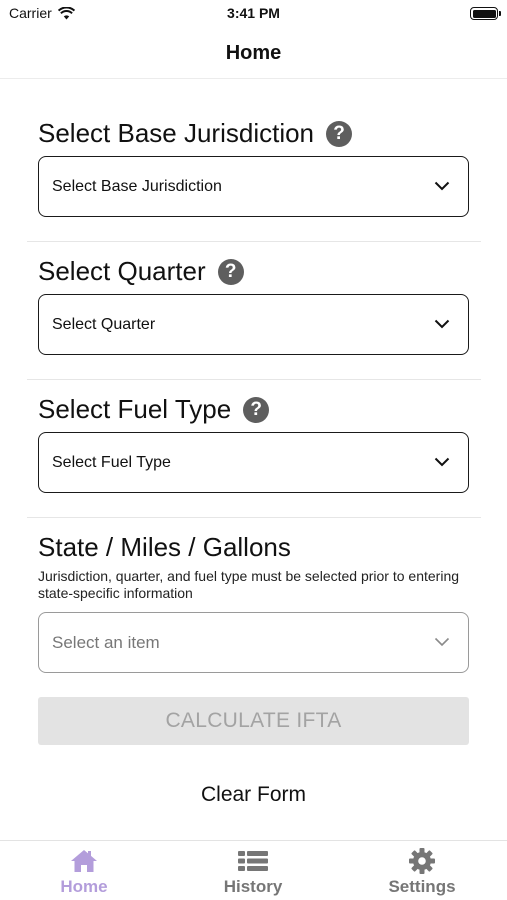 The image size is (507, 900). I want to click on nav-bar: Home, so click(253, 53).